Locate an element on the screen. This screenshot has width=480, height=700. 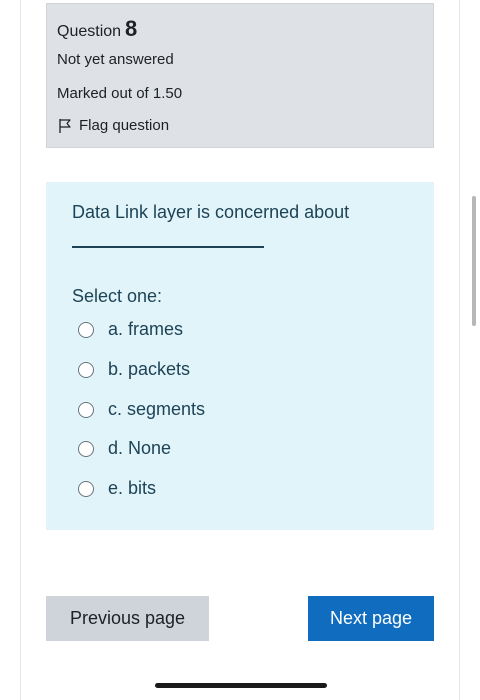
option-d: d. None is located at coordinates (124, 448).